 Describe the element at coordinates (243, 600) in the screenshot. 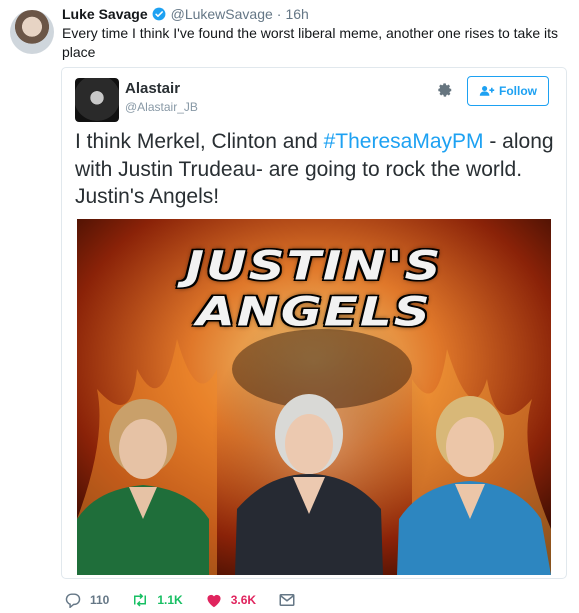

I see `like-count: 3.6K` at that location.